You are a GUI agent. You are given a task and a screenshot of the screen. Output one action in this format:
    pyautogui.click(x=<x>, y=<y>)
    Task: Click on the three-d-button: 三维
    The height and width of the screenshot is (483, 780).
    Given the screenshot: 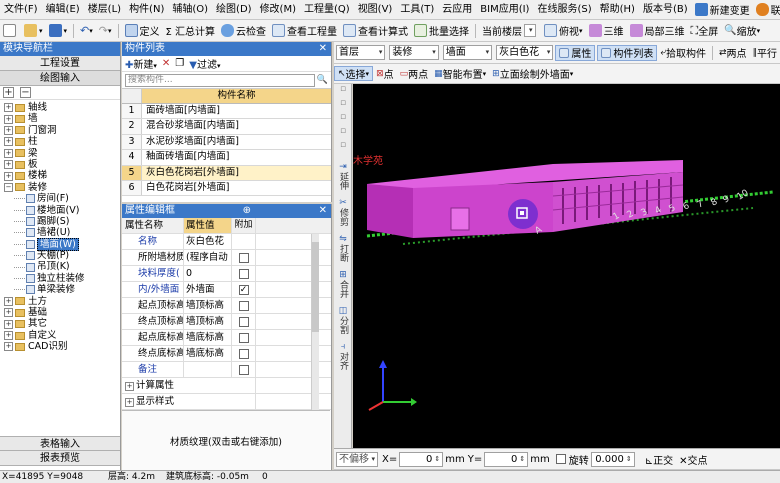 What is the action you would take?
    pyautogui.click(x=606, y=30)
    